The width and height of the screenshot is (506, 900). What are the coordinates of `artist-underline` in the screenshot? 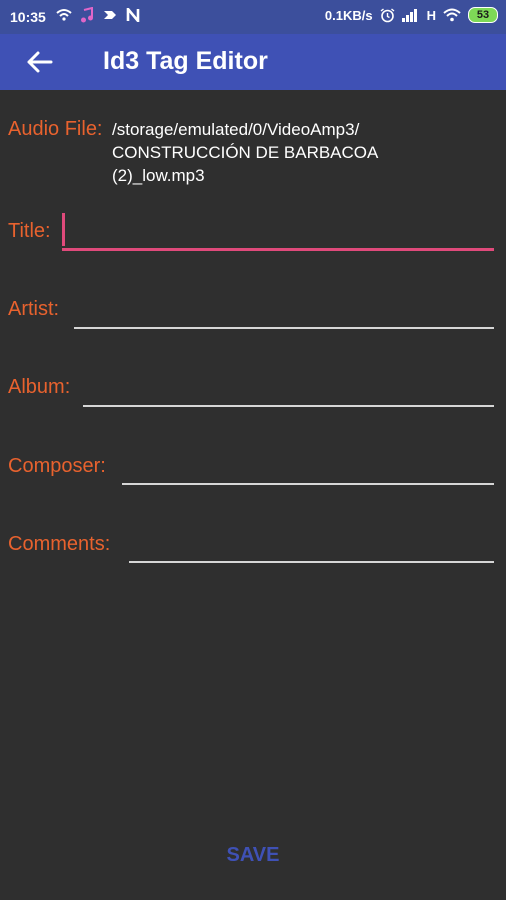 It's located at (284, 328).